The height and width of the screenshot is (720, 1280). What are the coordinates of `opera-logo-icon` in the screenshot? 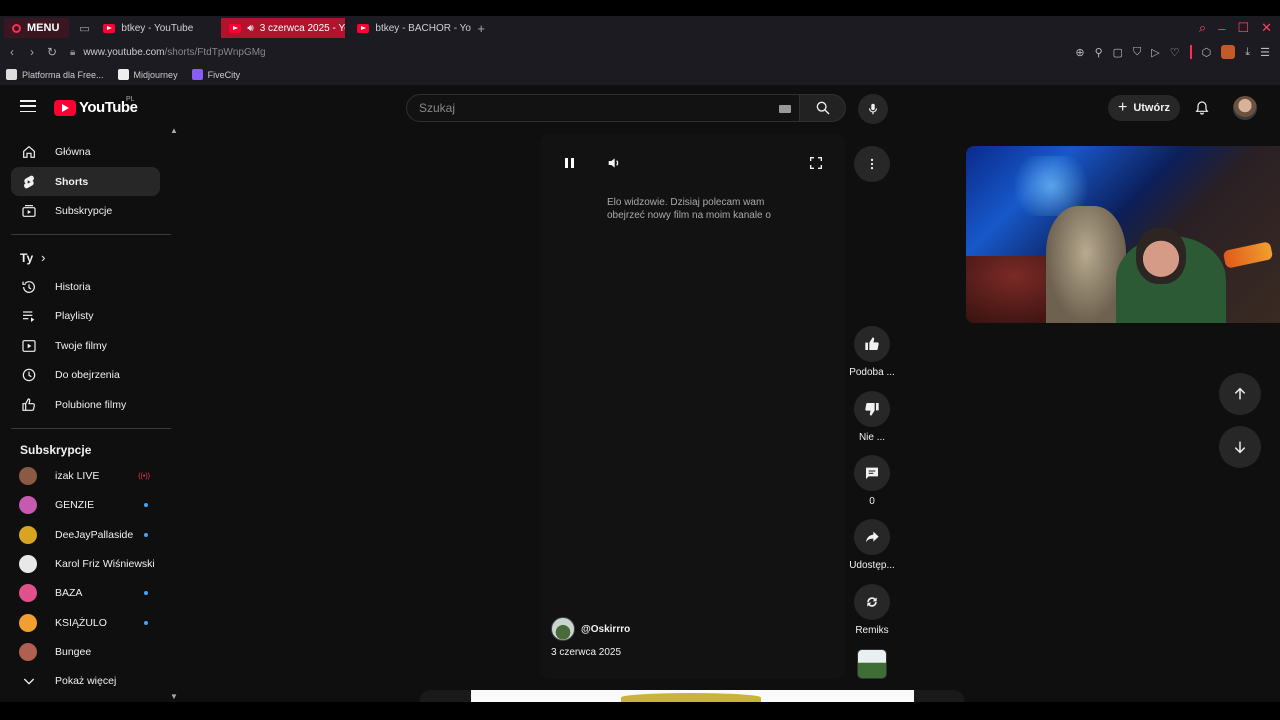 It's located at (16, 28).